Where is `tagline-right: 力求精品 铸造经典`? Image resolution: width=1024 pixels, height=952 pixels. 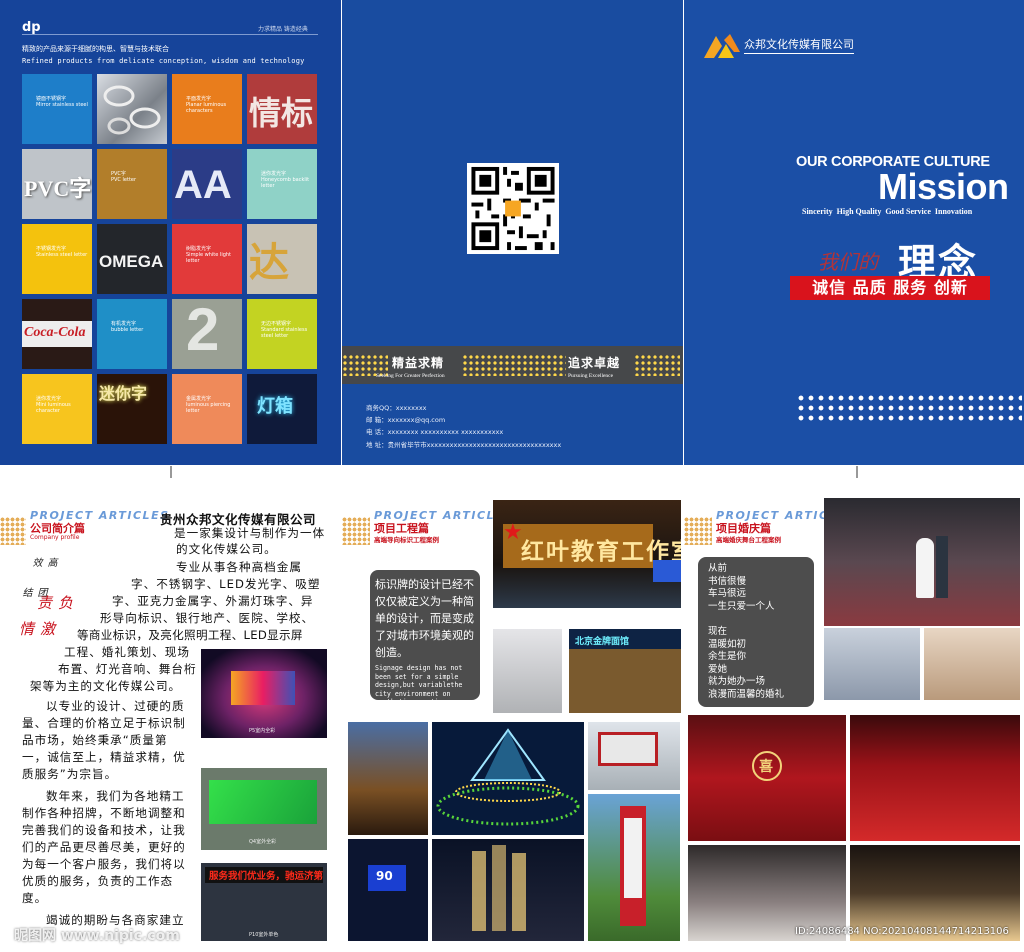 tagline-right: 力求精品 铸造经典 is located at coordinates (283, 29).